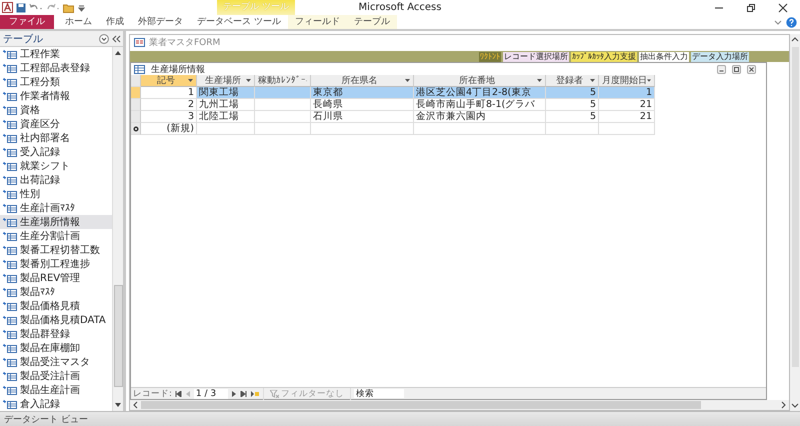 This screenshot has width=800, height=426. What do you see at coordinates (56, 306) in the screenshot?
I see `table-item: 製品価格見積` at bounding box center [56, 306].